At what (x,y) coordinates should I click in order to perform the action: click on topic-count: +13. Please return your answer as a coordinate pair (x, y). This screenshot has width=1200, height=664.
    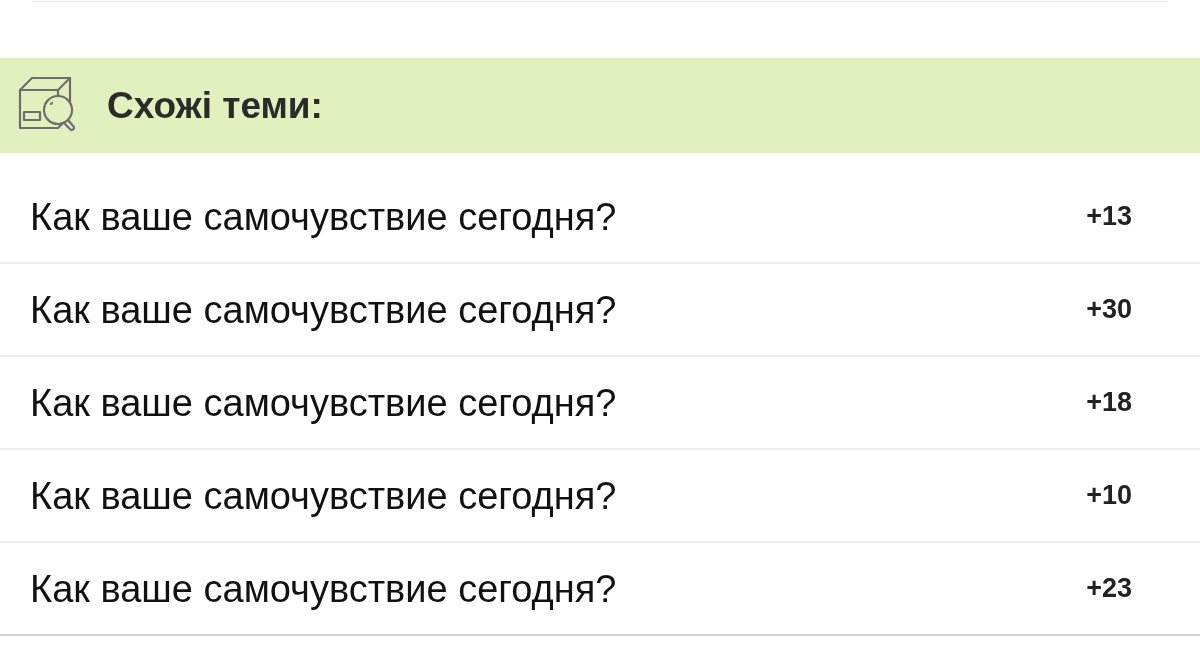
    Looking at the image, I should click on (1109, 216).